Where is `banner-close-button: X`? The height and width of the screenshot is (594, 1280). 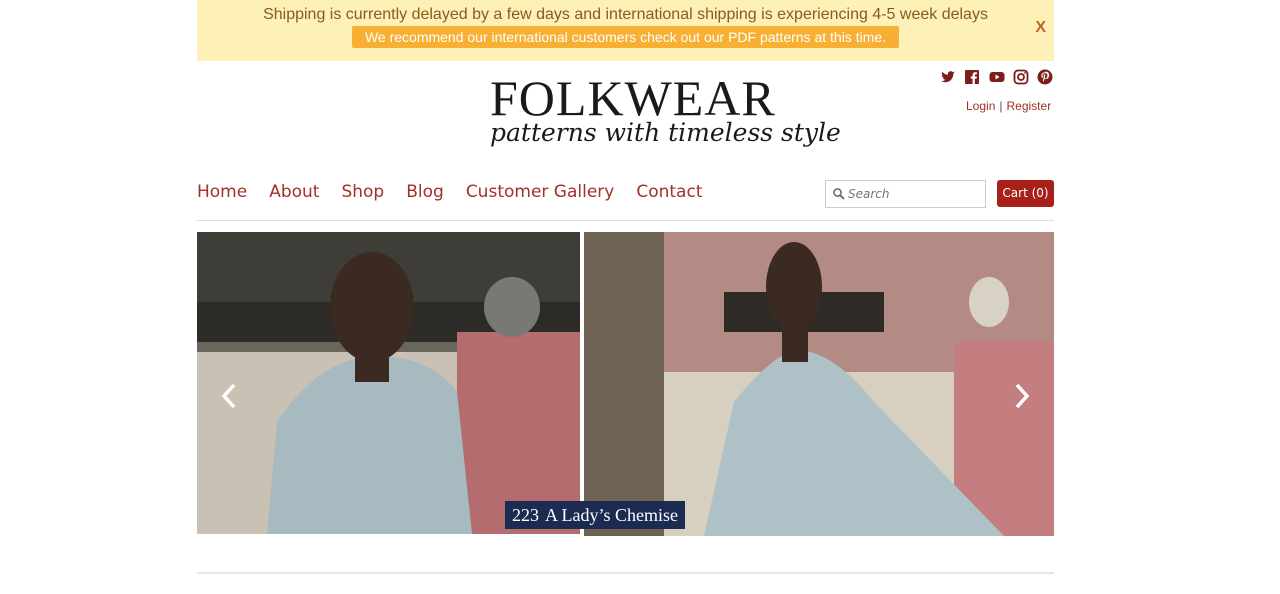
banner-close-button: X is located at coordinates (1040, 28).